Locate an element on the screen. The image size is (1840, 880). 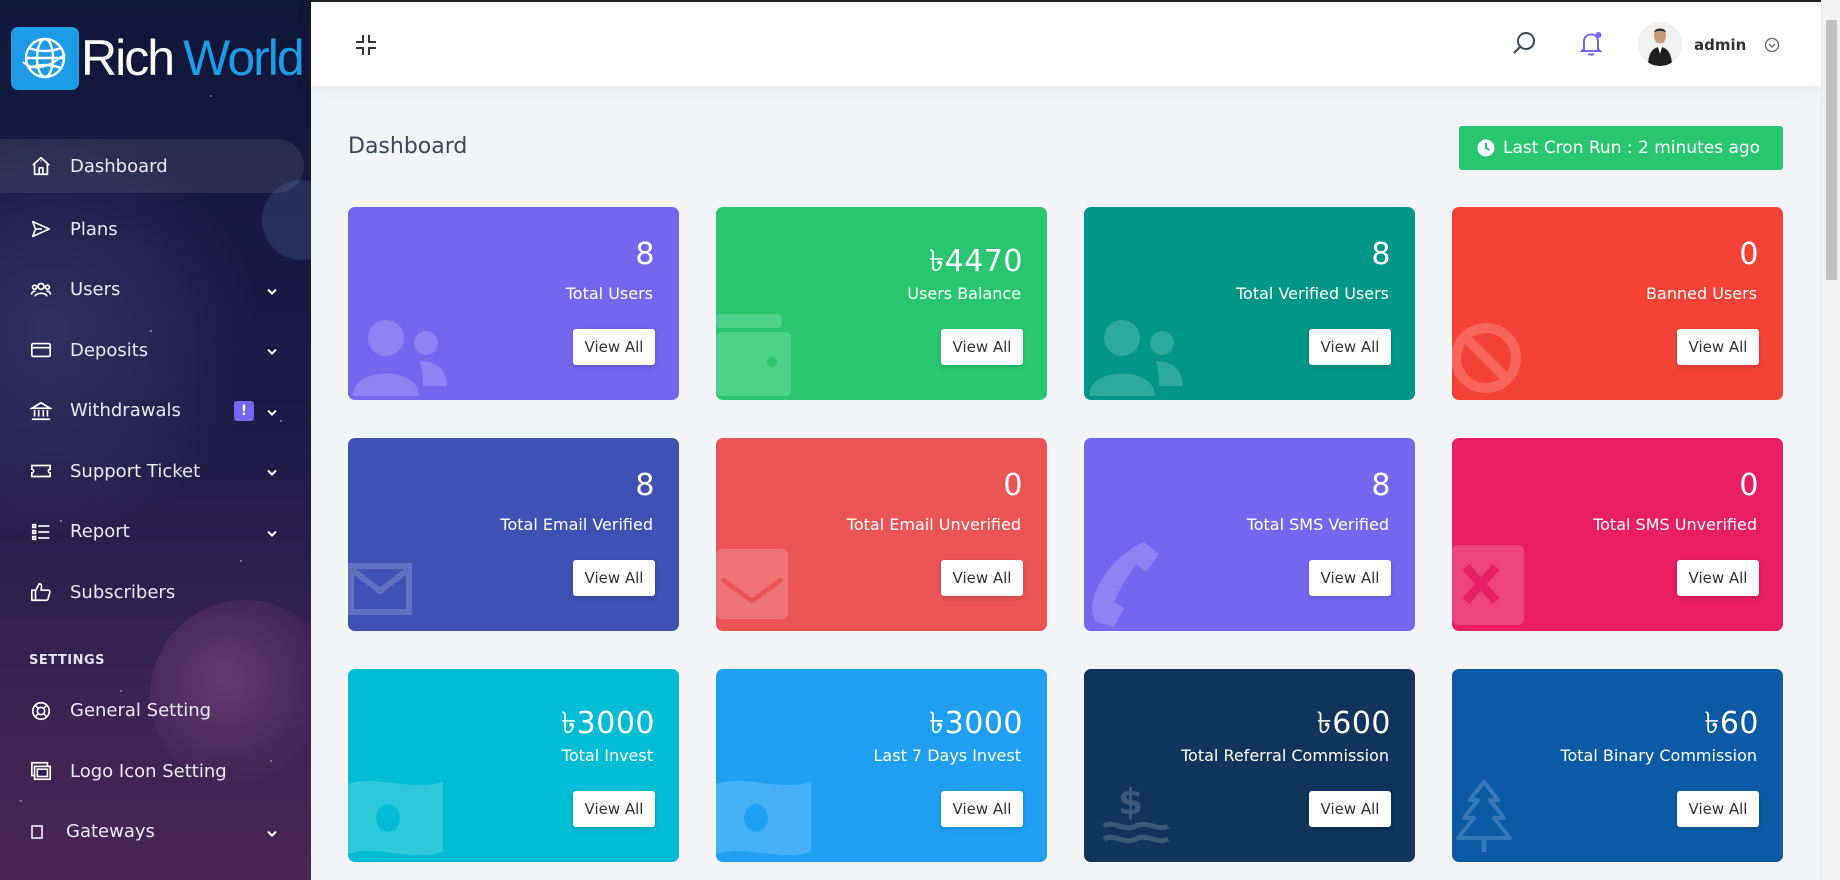
sidebar-item-plans: Plans is located at coordinates (155, 229).